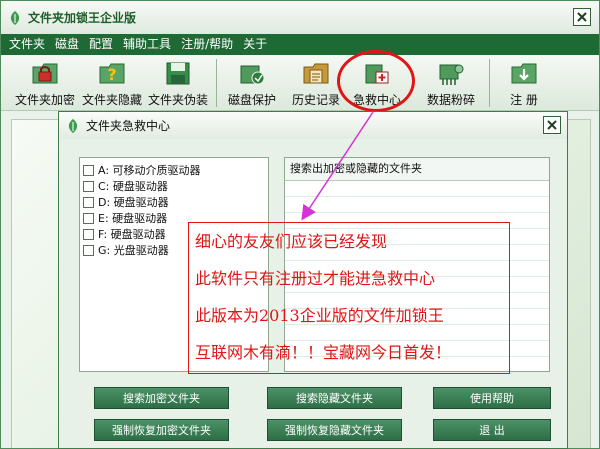  Describe the element at coordinates (376, 81) in the screenshot. I see `highlight-circle-annotation` at that location.